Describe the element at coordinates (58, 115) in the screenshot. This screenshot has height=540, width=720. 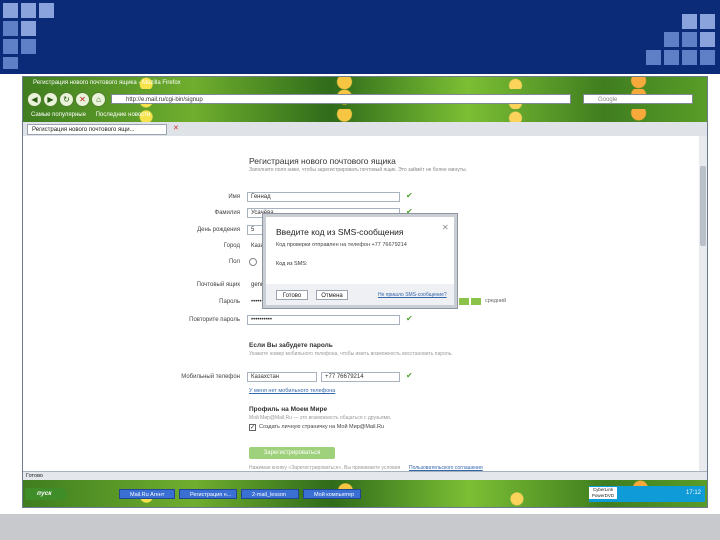
I see `bookmark-item: Самые популярные` at that location.